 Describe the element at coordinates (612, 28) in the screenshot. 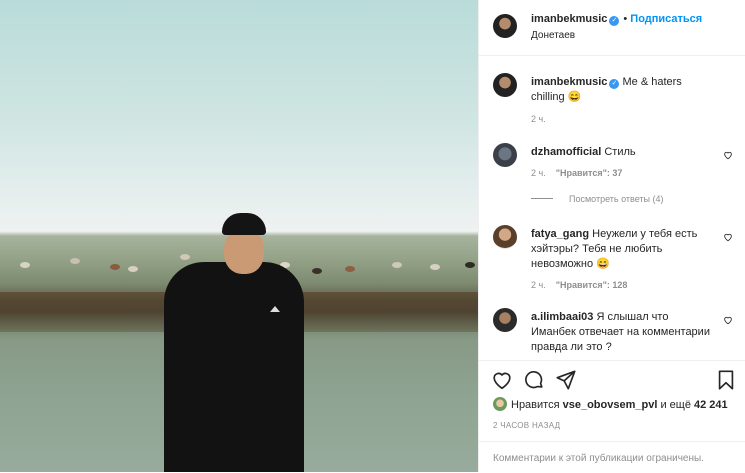

I see `post-header: imanbekmusic ✓ • Подписаться Донетаев` at that location.